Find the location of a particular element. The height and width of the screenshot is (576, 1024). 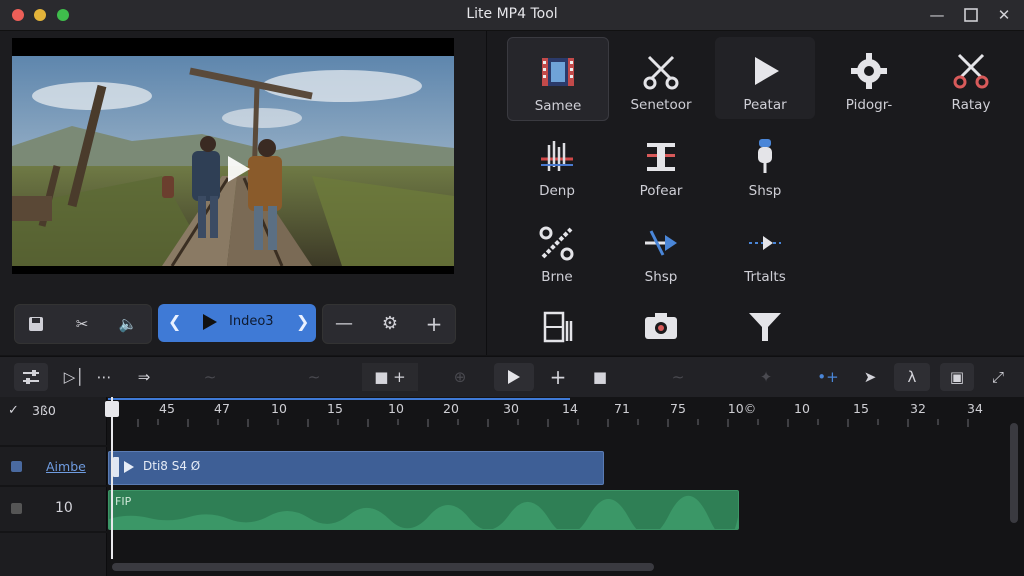

tool-shsp-mic: Shsp is located at coordinates (765, 164).